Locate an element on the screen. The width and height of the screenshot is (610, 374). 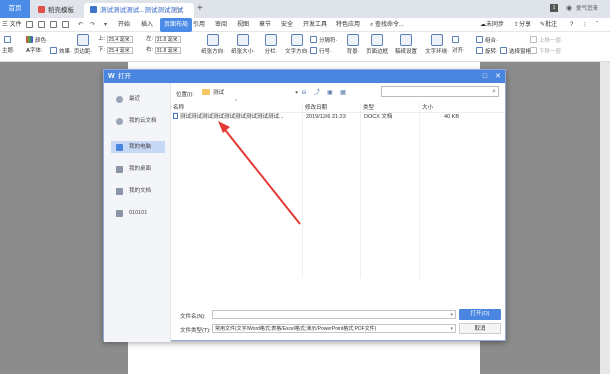
filename-dropdown: ▾ is located at coordinates (451, 314).